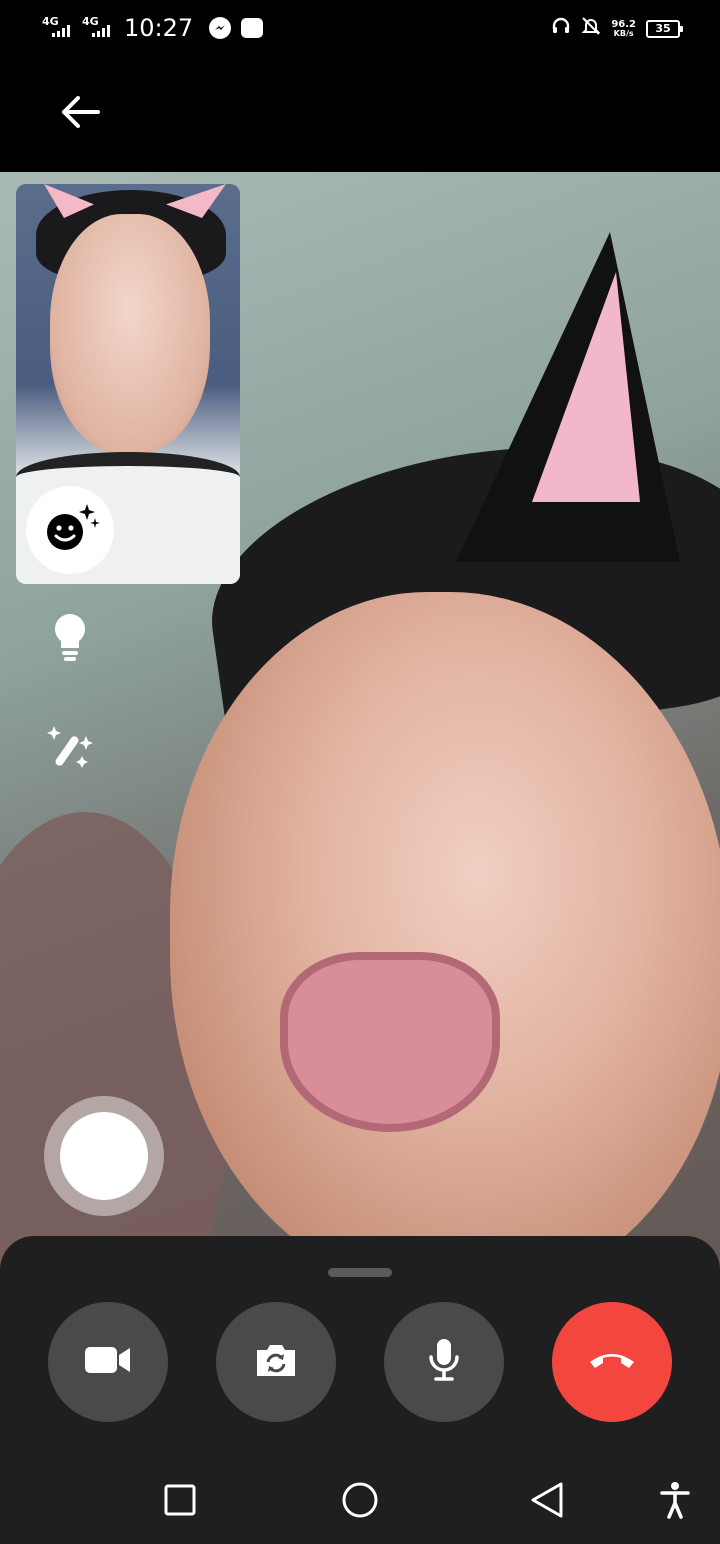 The image size is (720, 1544). Describe the element at coordinates (360, 28) in the screenshot. I see `status-bar: 4G 4G 10:27 96.2 KB/s 35` at that location.